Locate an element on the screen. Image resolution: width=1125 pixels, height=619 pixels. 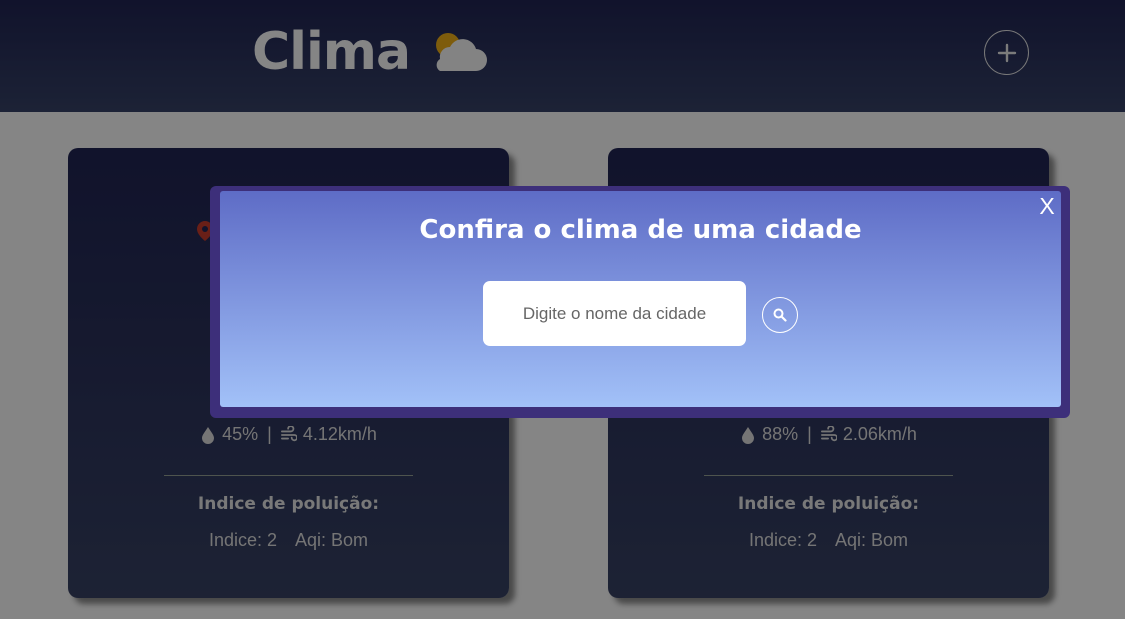
search-button is located at coordinates (780, 315).